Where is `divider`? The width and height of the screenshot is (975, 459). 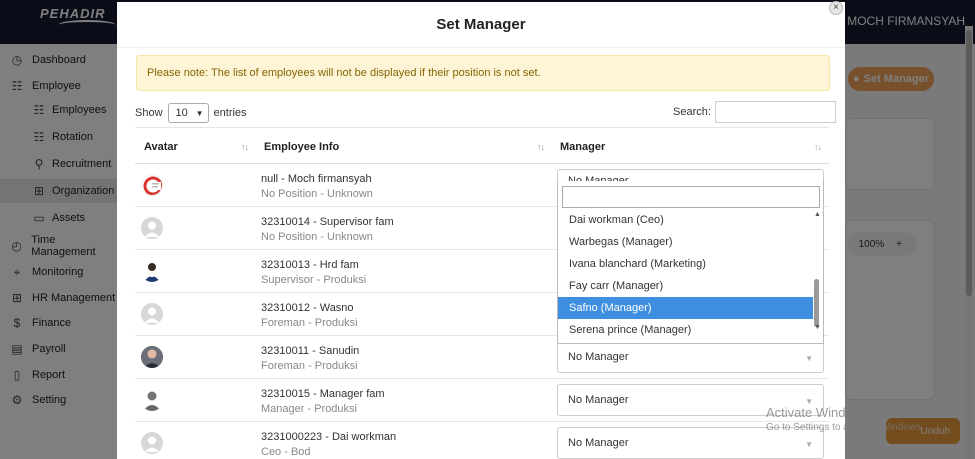
divider is located at coordinates (481, 47).